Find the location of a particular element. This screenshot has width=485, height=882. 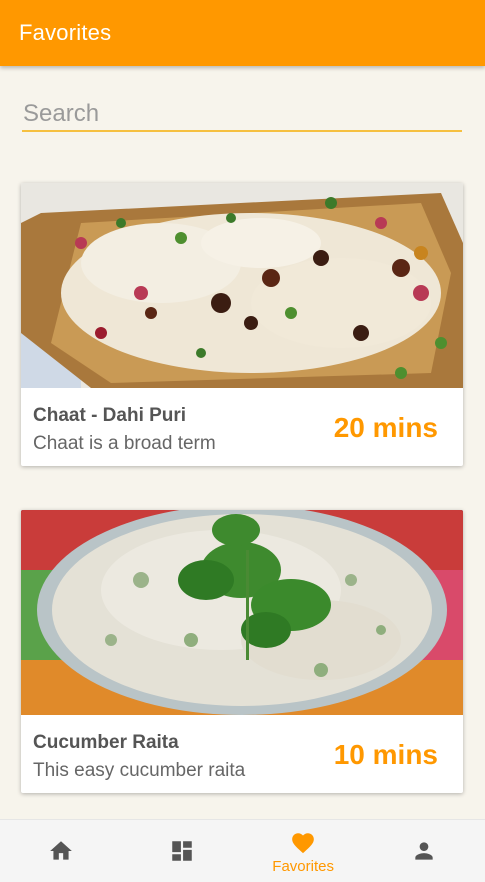

nav-item-dashboard is located at coordinates (181, 851).